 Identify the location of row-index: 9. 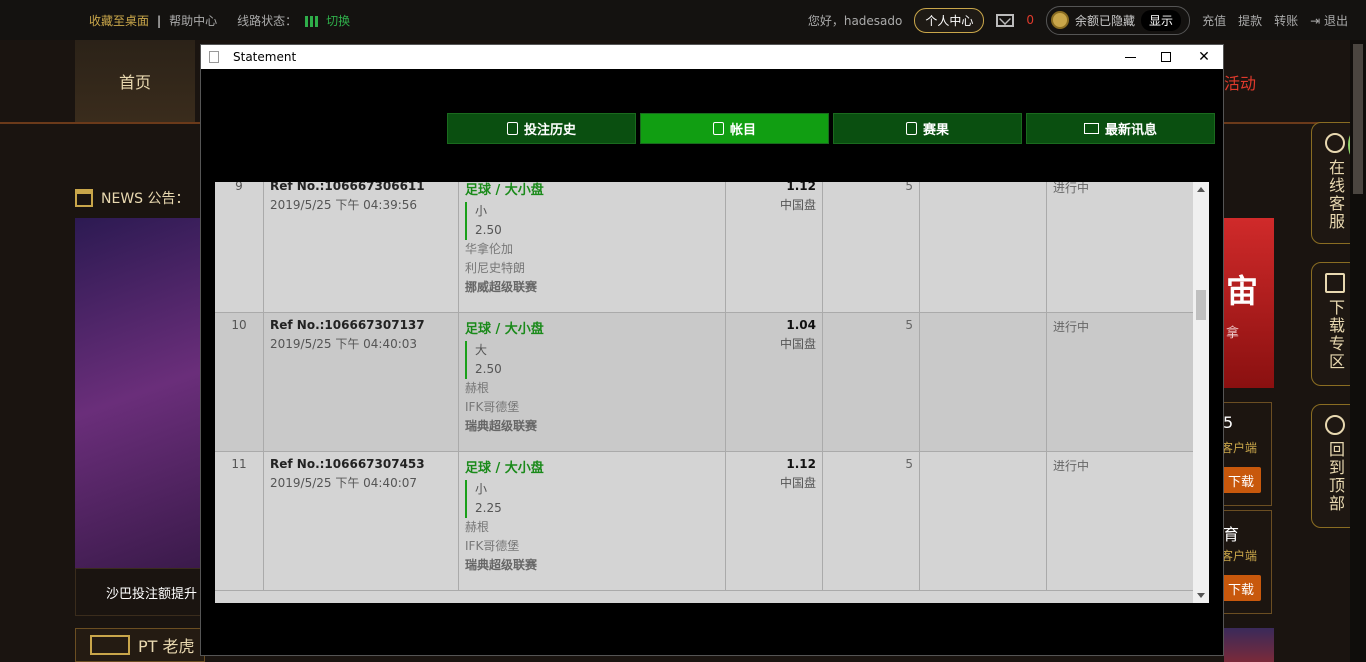
(239, 247).